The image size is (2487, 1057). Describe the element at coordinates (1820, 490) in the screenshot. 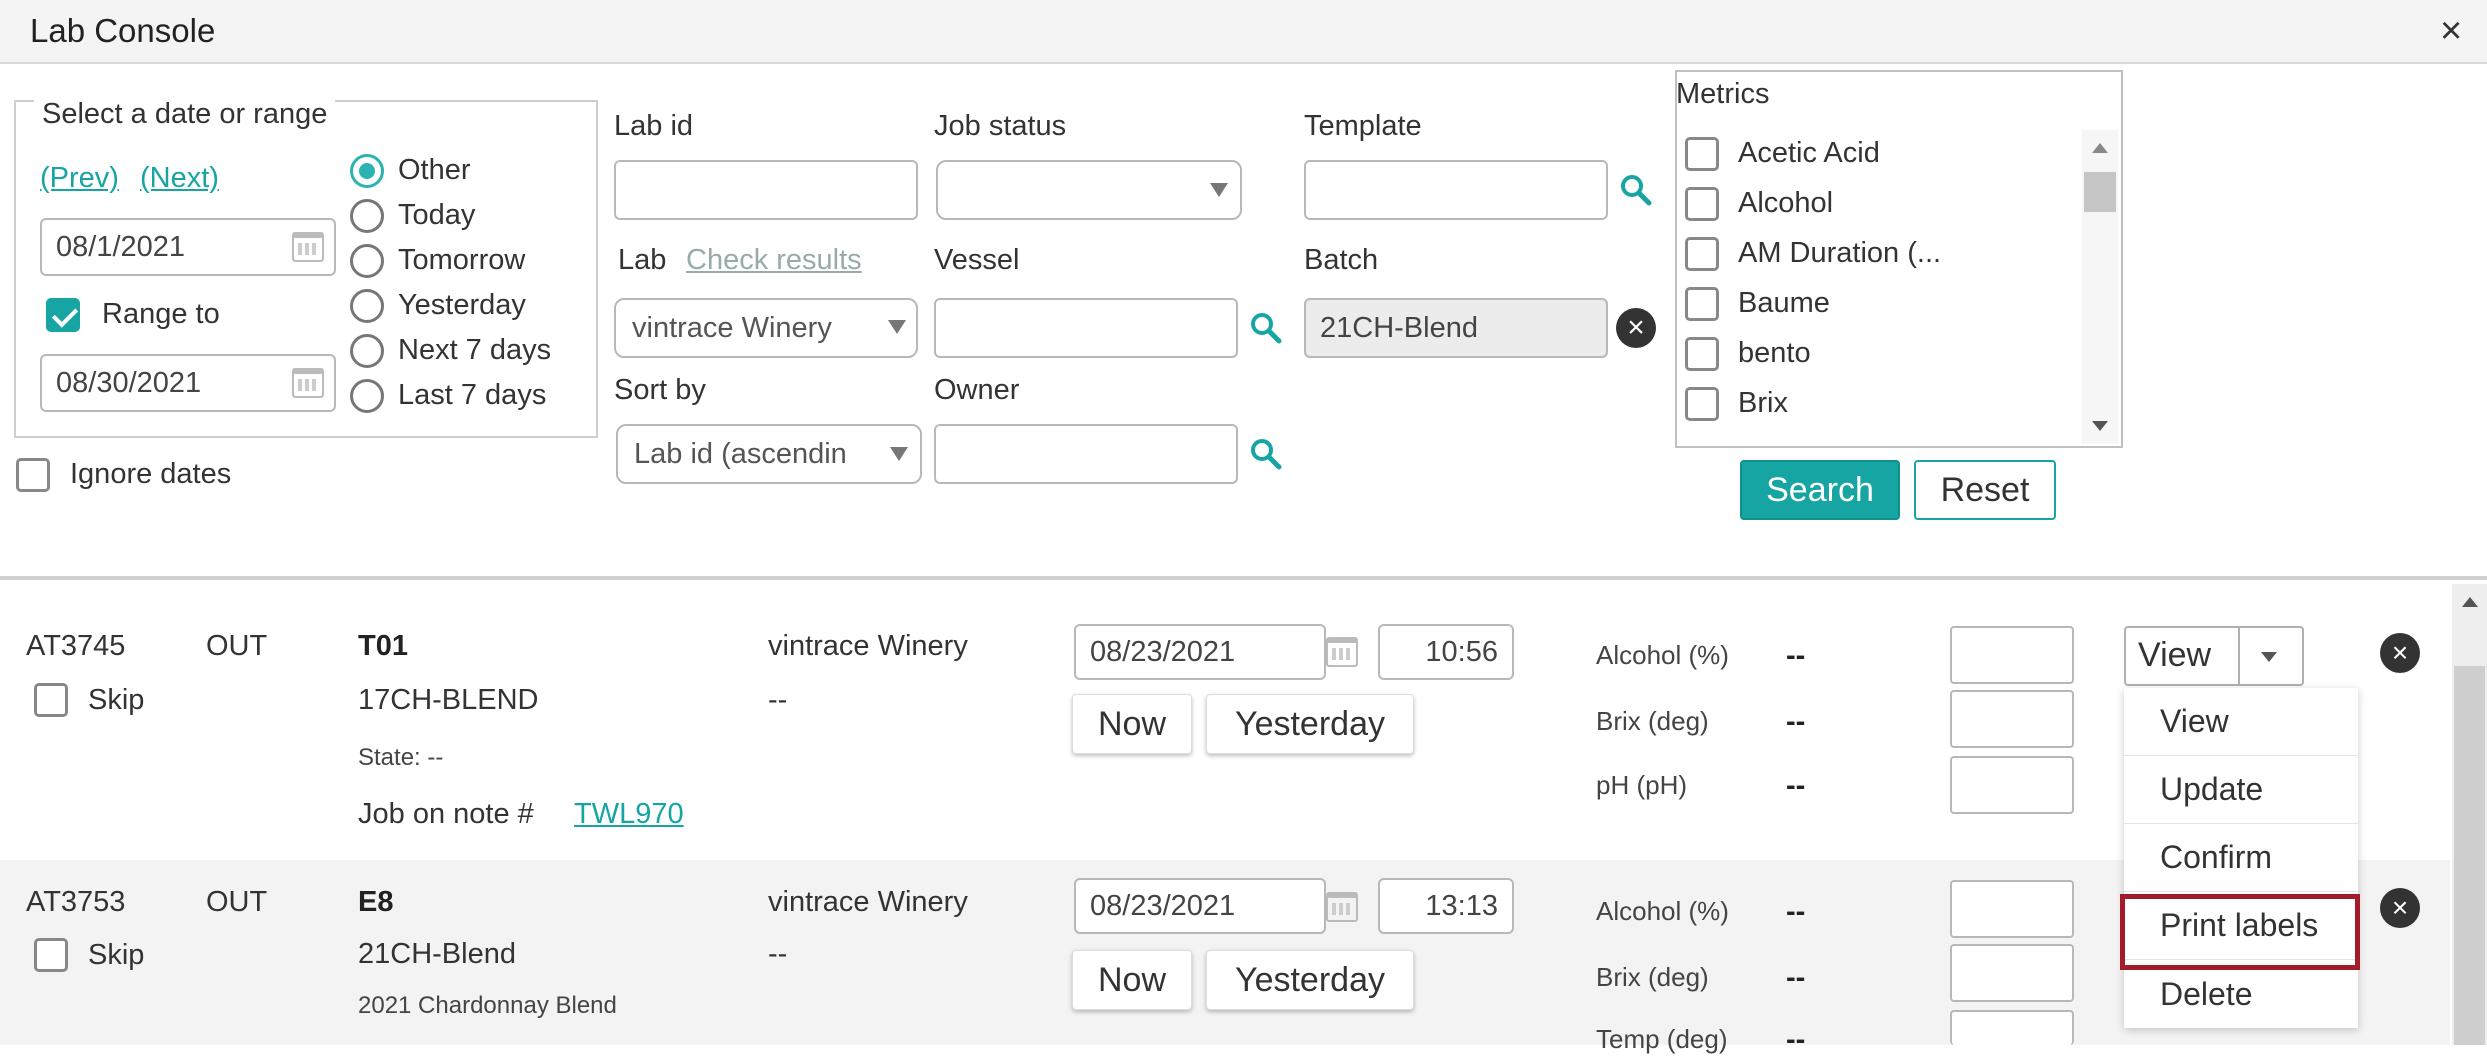

I see `search-button: Search` at that location.